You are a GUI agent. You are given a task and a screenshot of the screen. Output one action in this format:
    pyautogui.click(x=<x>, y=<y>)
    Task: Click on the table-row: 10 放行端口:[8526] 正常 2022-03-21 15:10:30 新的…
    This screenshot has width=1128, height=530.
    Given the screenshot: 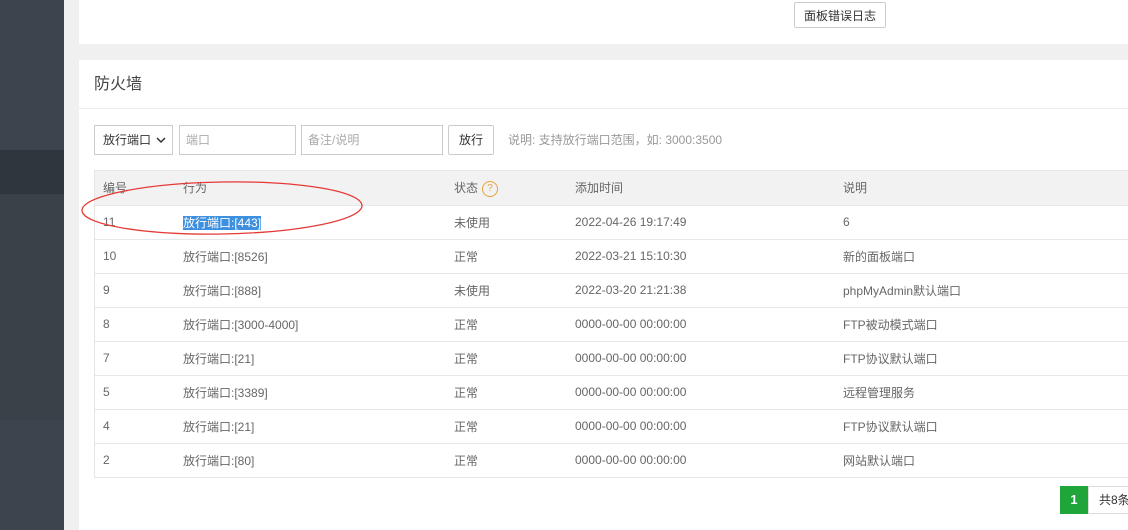 What is the action you would take?
    pyautogui.click(x=611, y=256)
    